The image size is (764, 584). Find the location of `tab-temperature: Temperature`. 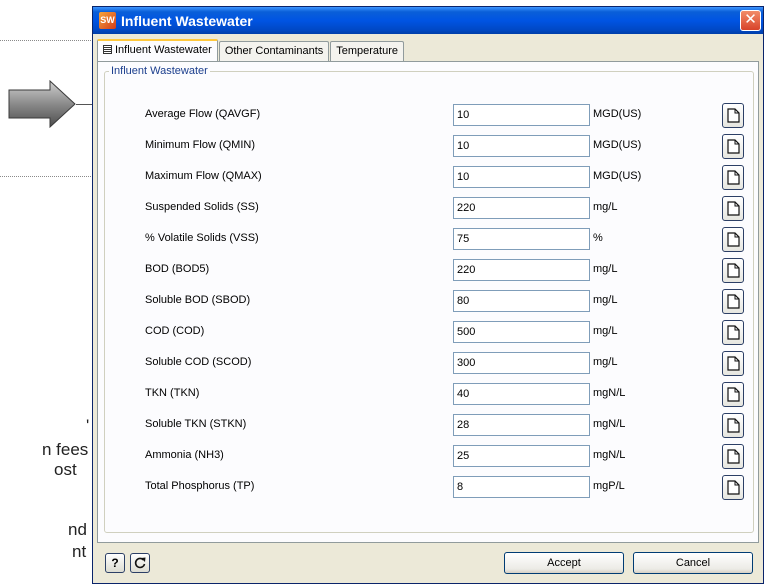

tab-temperature: Temperature is located at coordinates (367, 51).